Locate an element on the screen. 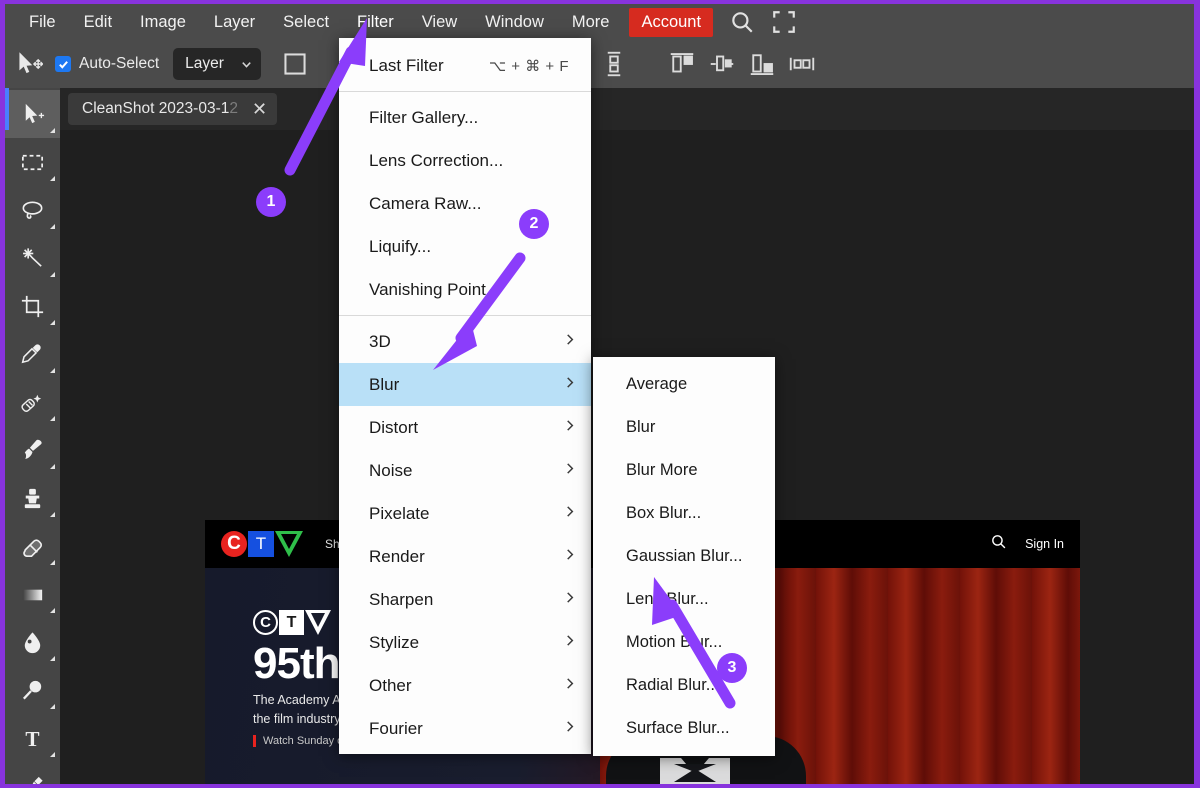 This screenshot has width=1200, height=788. menu-item-label: Distort is located at coordinates (394, 427).